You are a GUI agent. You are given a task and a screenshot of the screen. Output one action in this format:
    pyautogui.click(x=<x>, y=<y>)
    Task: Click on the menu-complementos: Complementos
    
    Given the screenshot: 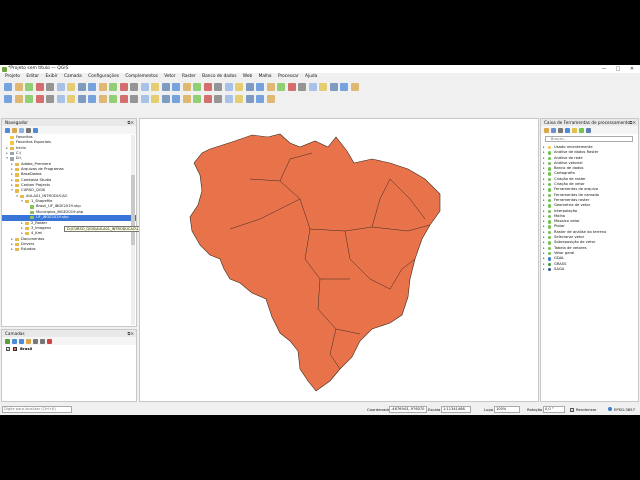 What is the action you would take?
    pyautogui.click(x=141, y=76)
    